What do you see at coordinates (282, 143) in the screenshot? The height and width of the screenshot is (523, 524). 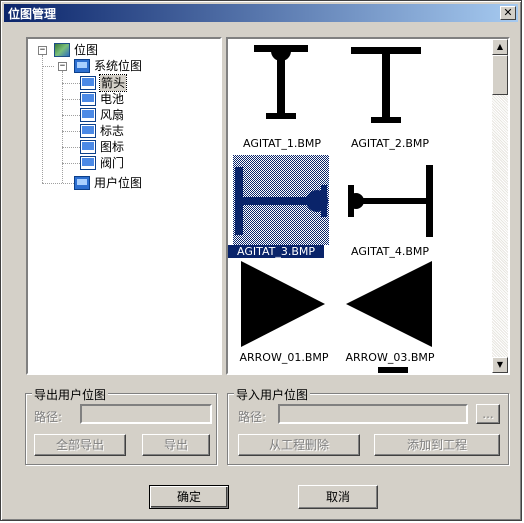 I see `thumbnail-label: AGITAT_1.BMP` at bounding box center [282, 143].